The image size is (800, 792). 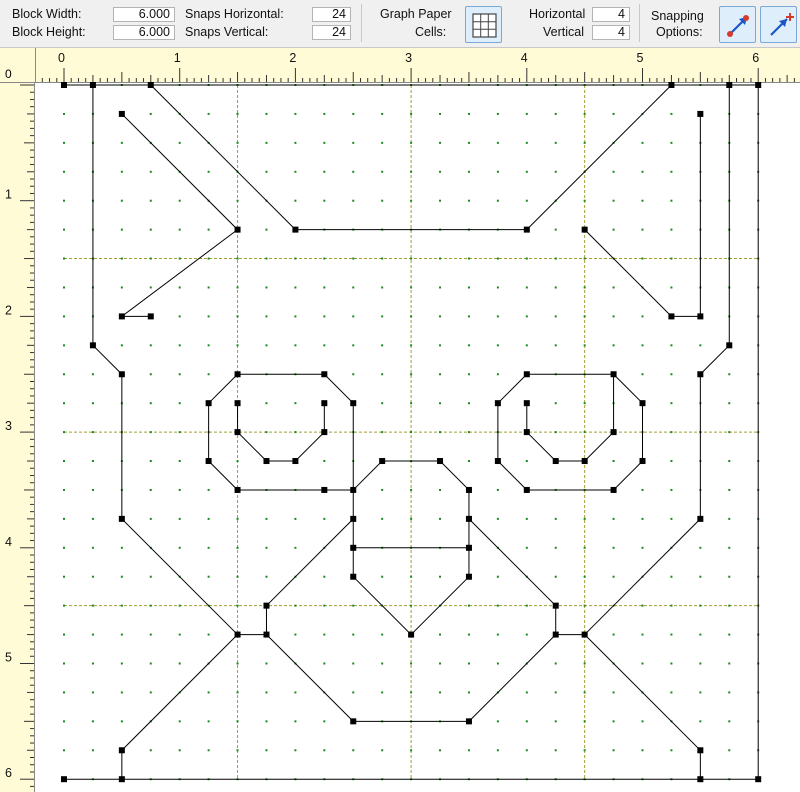 I want to click on cells-horizontal-field: 4, so click(x=611, y=14).